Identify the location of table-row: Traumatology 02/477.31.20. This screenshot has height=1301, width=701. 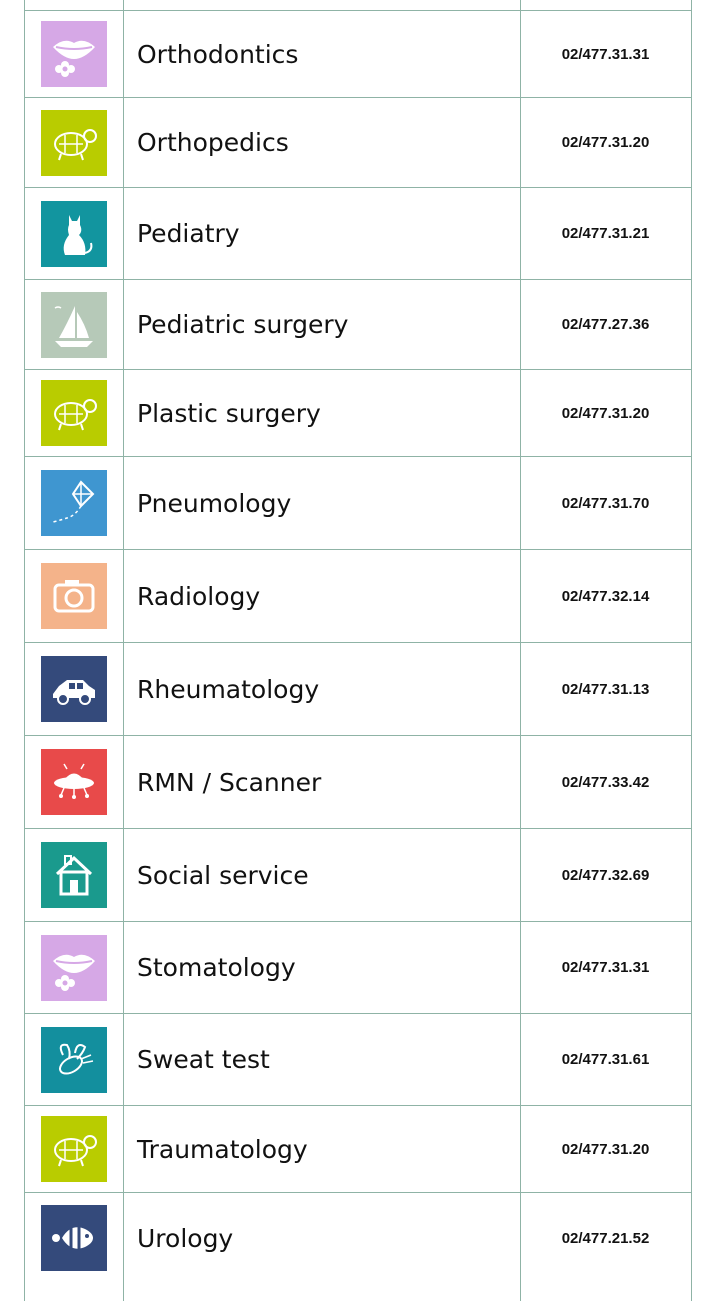
(358, 1148).